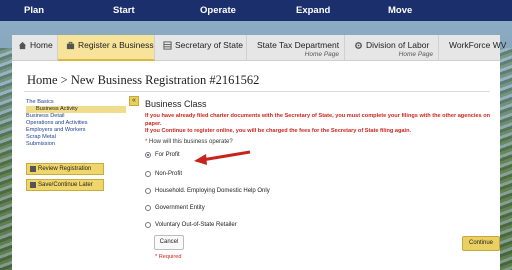 The image size is (512, 270). What do you see at coordinates (124, 10) in the screenshot?
I see `nav-start: Start` at bounding box center [124, 10].